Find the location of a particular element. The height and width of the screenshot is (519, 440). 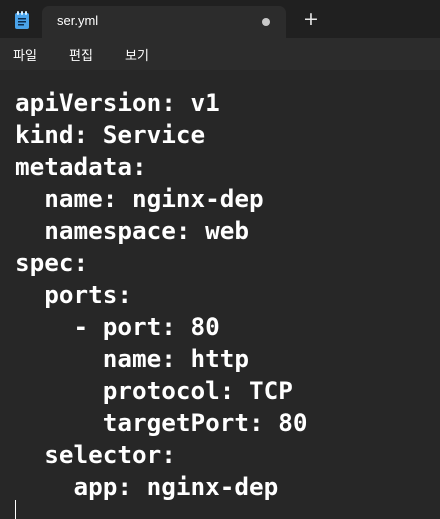

code-line-11: targetPort: 80 is located at coordinates (161, 422).